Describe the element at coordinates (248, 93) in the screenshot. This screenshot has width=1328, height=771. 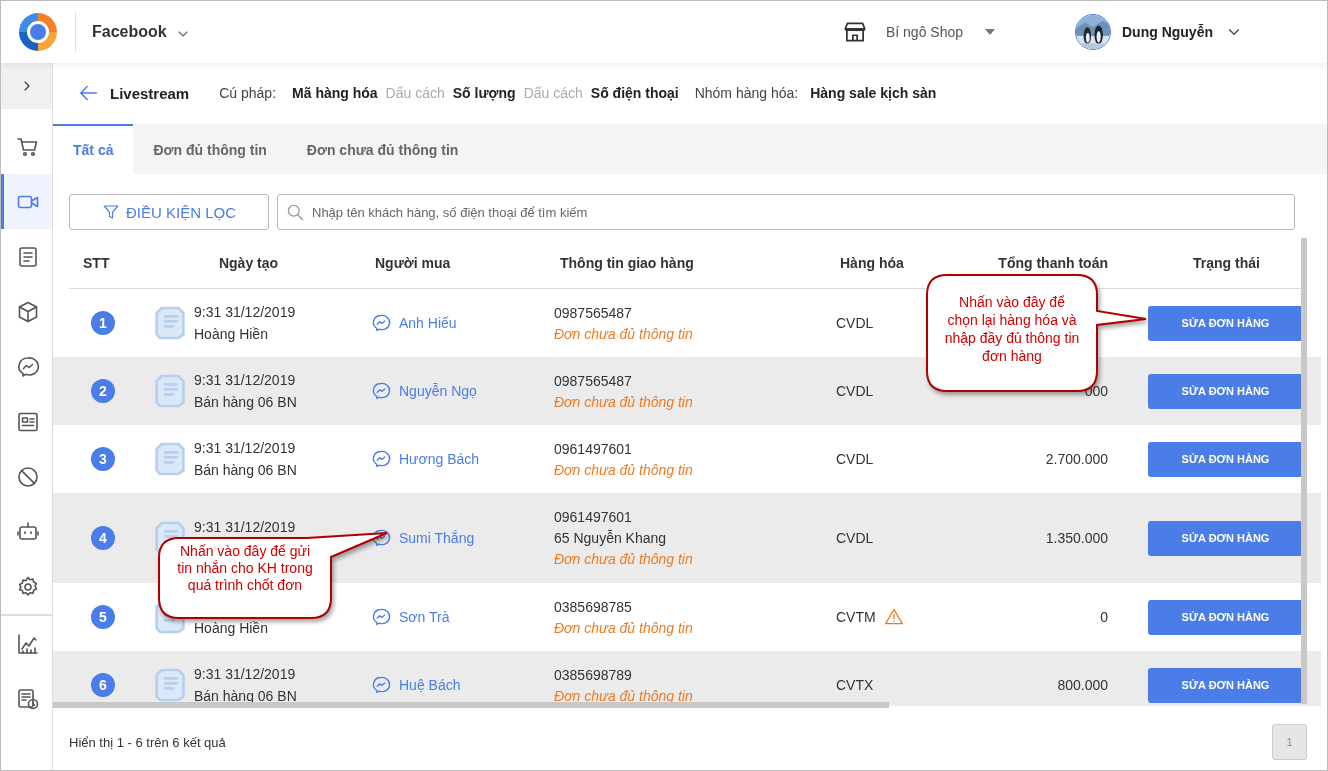
I see `syntax-label: Cú pháp:` at that location.